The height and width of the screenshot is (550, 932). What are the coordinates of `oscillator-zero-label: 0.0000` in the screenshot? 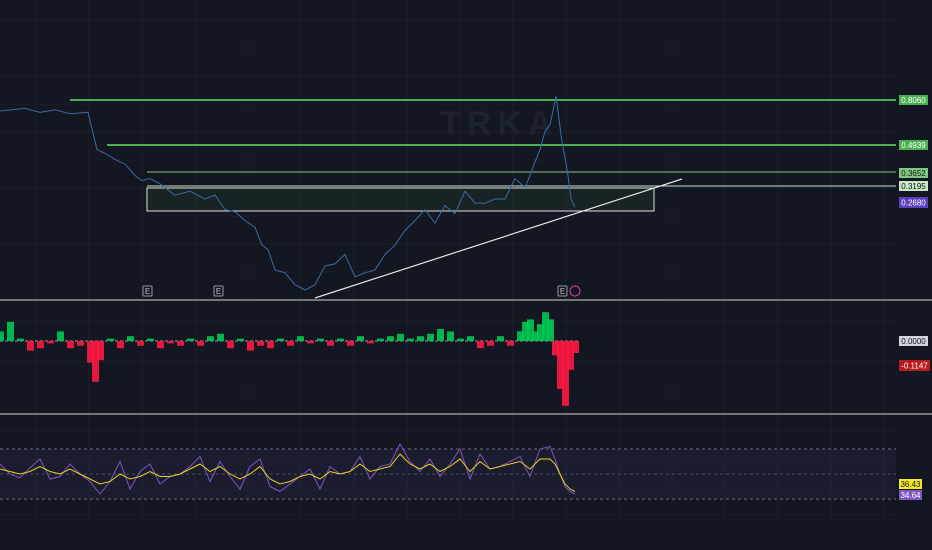 It's located at (913, 341).